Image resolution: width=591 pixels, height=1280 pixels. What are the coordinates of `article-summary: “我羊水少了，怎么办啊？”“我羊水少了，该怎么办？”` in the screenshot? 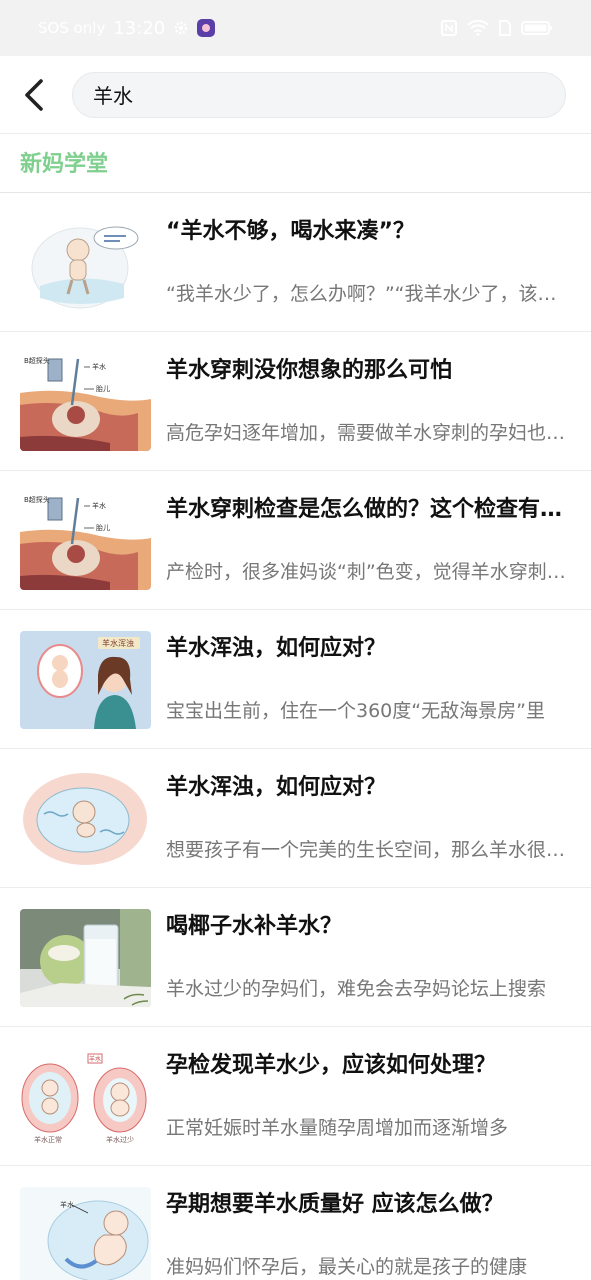 It's located at (370, 294).